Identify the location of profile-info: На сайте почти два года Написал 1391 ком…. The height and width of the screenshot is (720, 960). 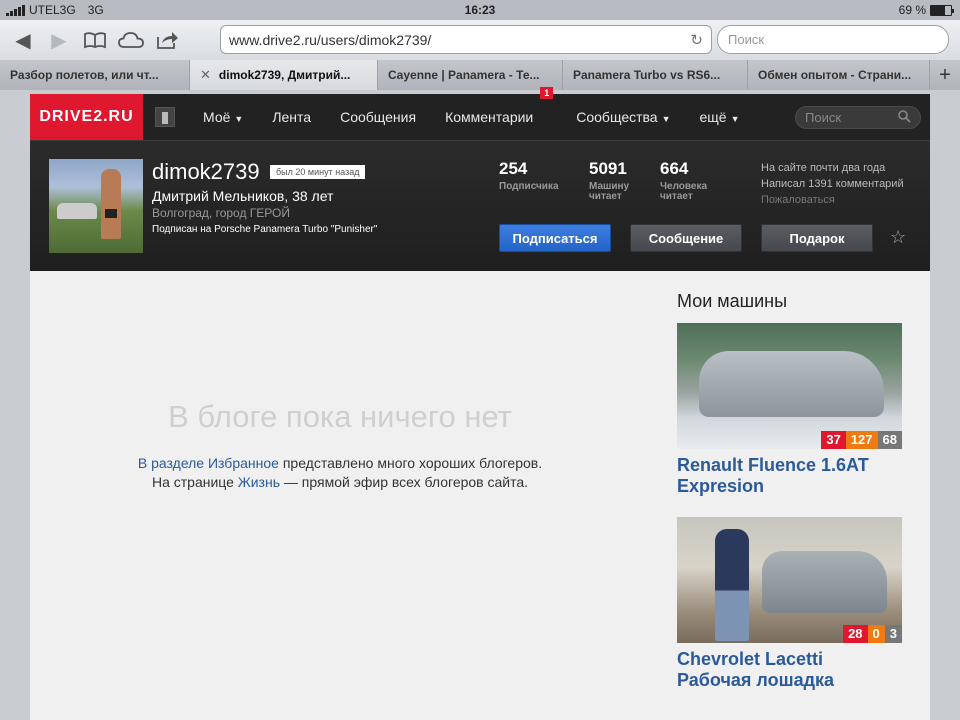
(832, 185).